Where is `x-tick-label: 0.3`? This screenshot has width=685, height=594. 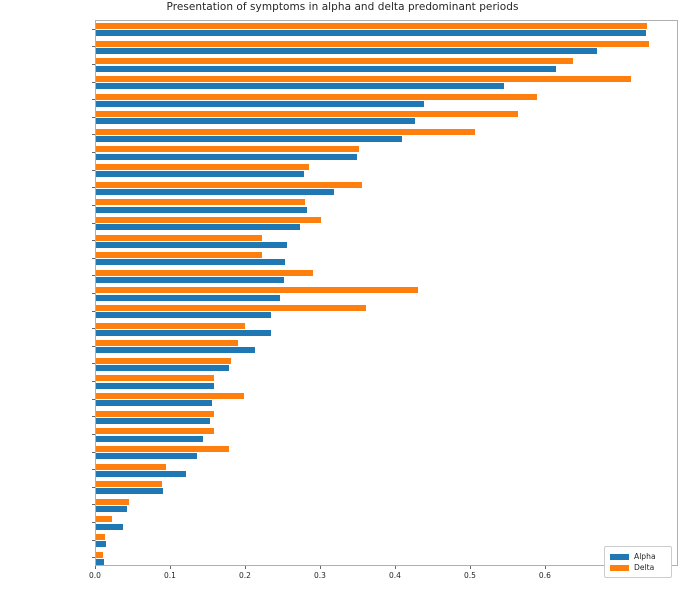 x-tick-label: 0.3 is located at coordinates (319, 575).